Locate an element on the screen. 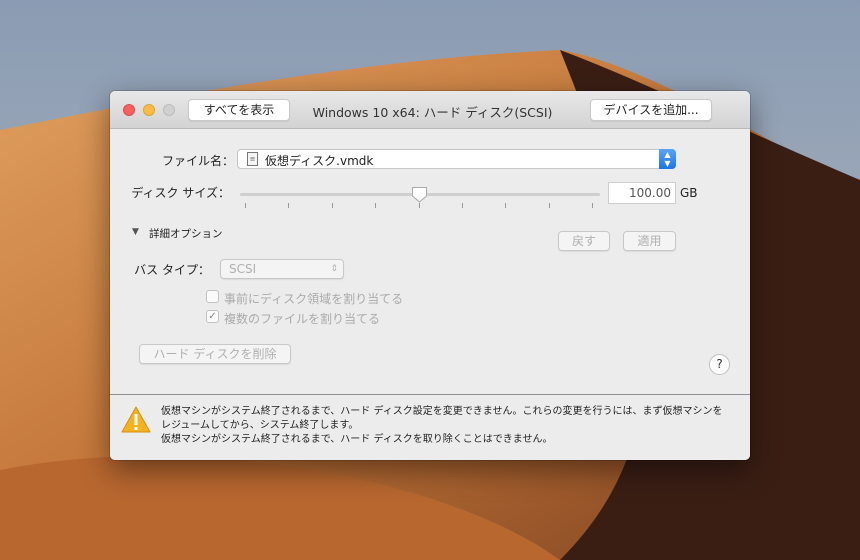  disk-size-unit: GB is located at coordinates (689, 193).